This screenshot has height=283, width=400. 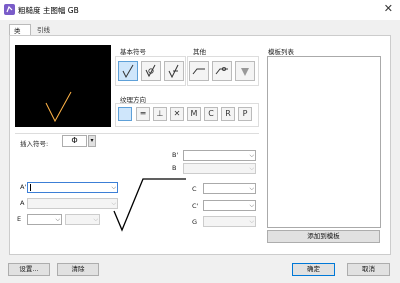 I want to click on filled-triangle-symbol-button, so click(x=245, y=71).